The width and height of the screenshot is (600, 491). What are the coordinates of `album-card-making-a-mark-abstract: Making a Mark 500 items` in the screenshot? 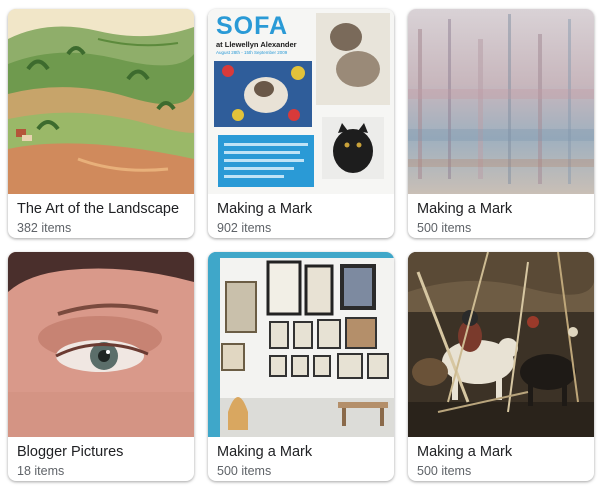 It's located at (501, 123).